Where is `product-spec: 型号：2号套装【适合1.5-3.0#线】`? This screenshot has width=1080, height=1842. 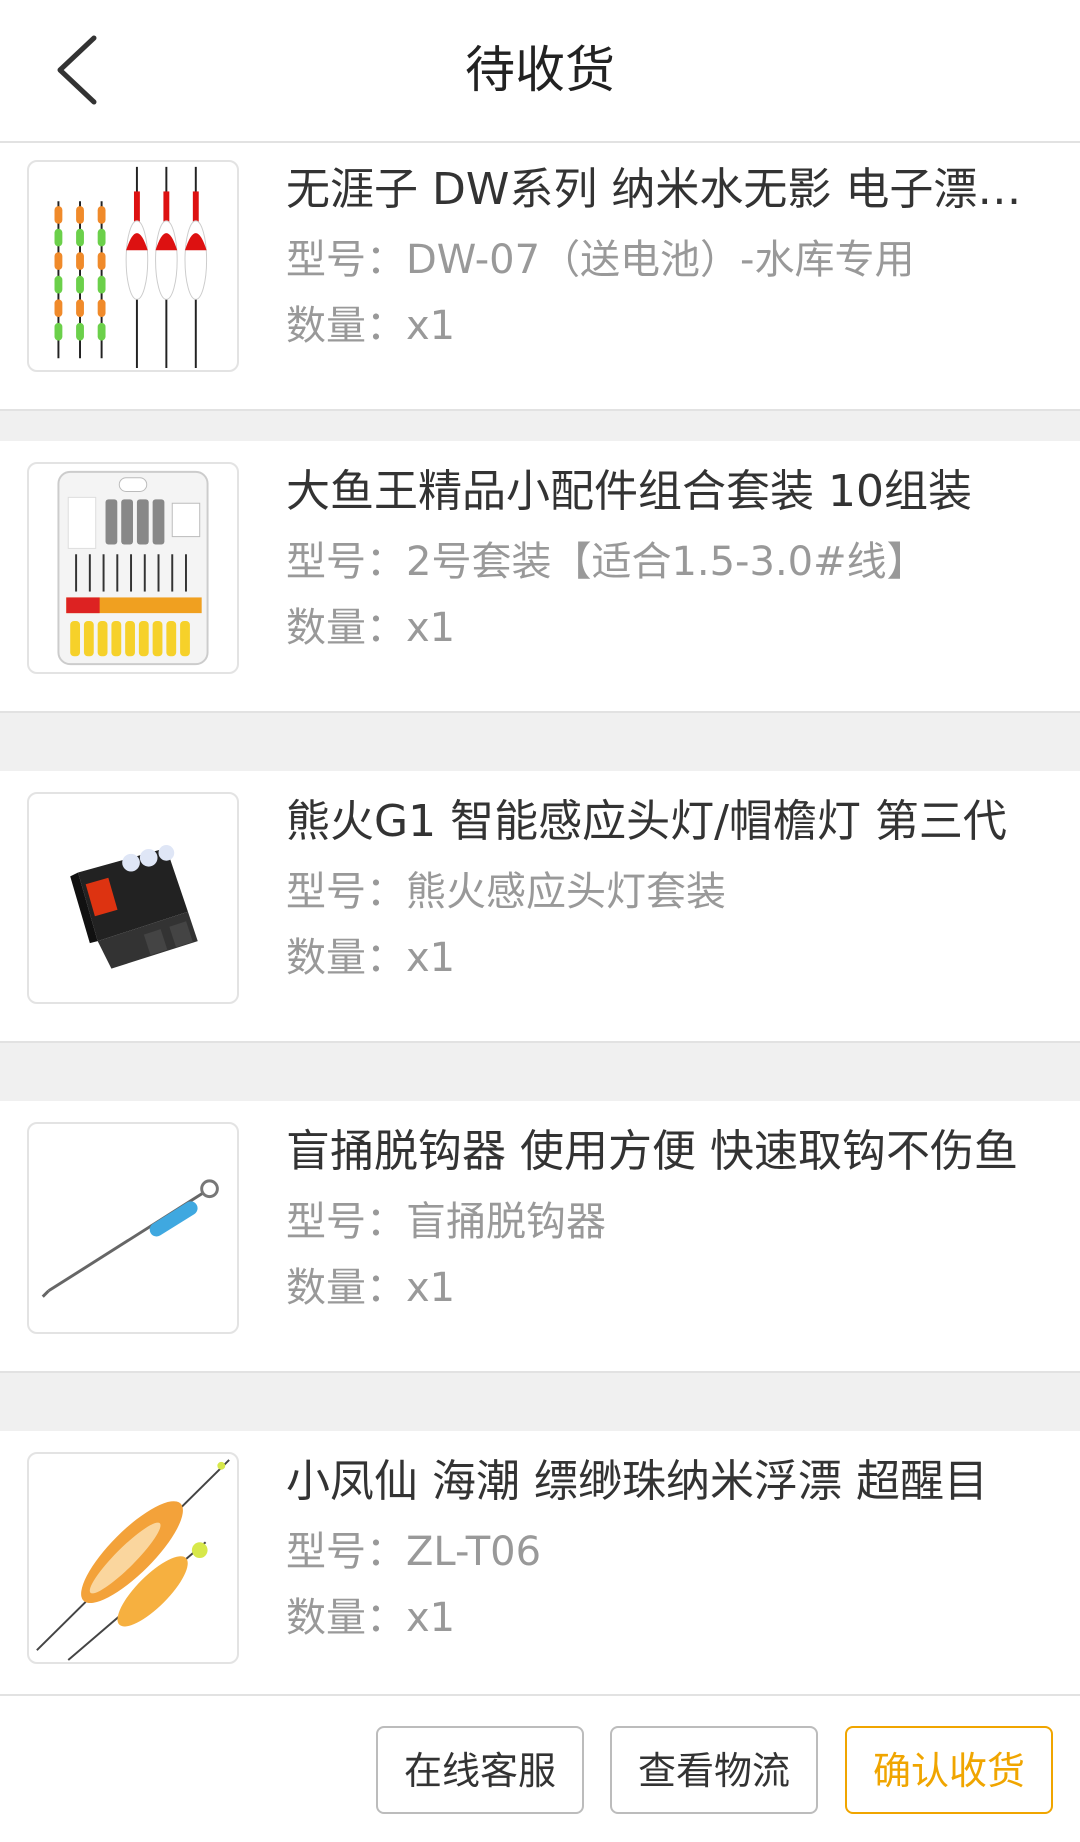 product-spec: 型号：2号套装【适合1.5-3.0#线】 is located at coordinates (606, 562).